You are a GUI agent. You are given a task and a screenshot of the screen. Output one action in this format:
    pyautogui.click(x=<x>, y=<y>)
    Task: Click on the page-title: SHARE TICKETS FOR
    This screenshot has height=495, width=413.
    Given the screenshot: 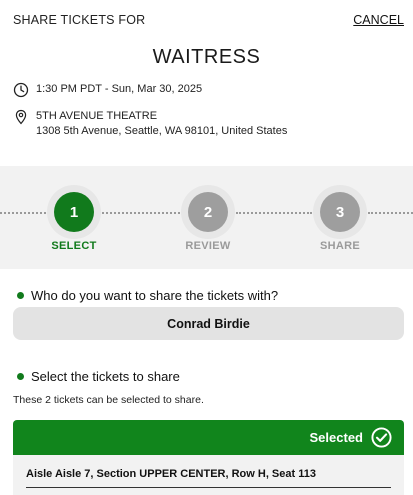 What is the action you would take?
    pyautogui.click(x=79, y=20)
    